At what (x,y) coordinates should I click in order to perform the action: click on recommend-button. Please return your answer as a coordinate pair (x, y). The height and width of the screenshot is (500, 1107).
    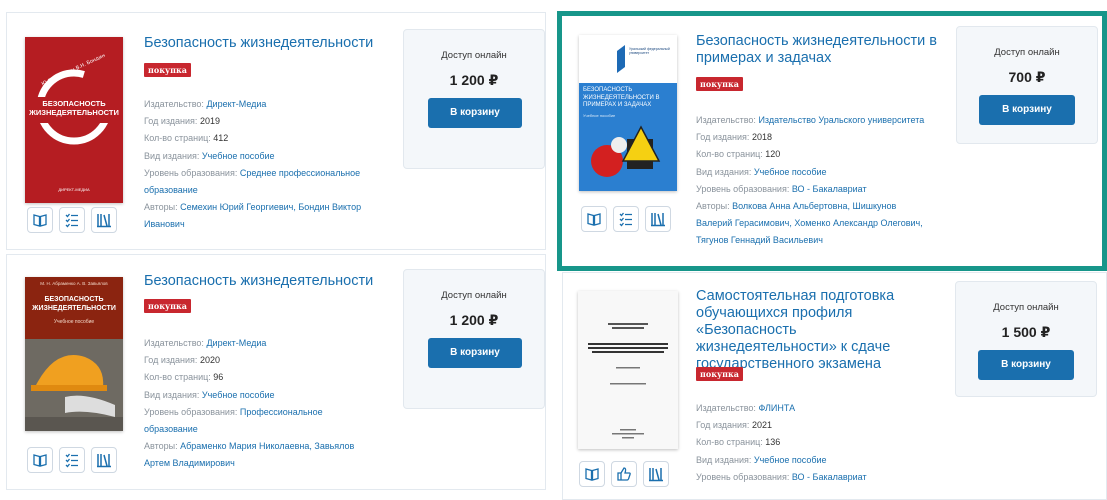
    Looking at the image, I should click on (624, 474).